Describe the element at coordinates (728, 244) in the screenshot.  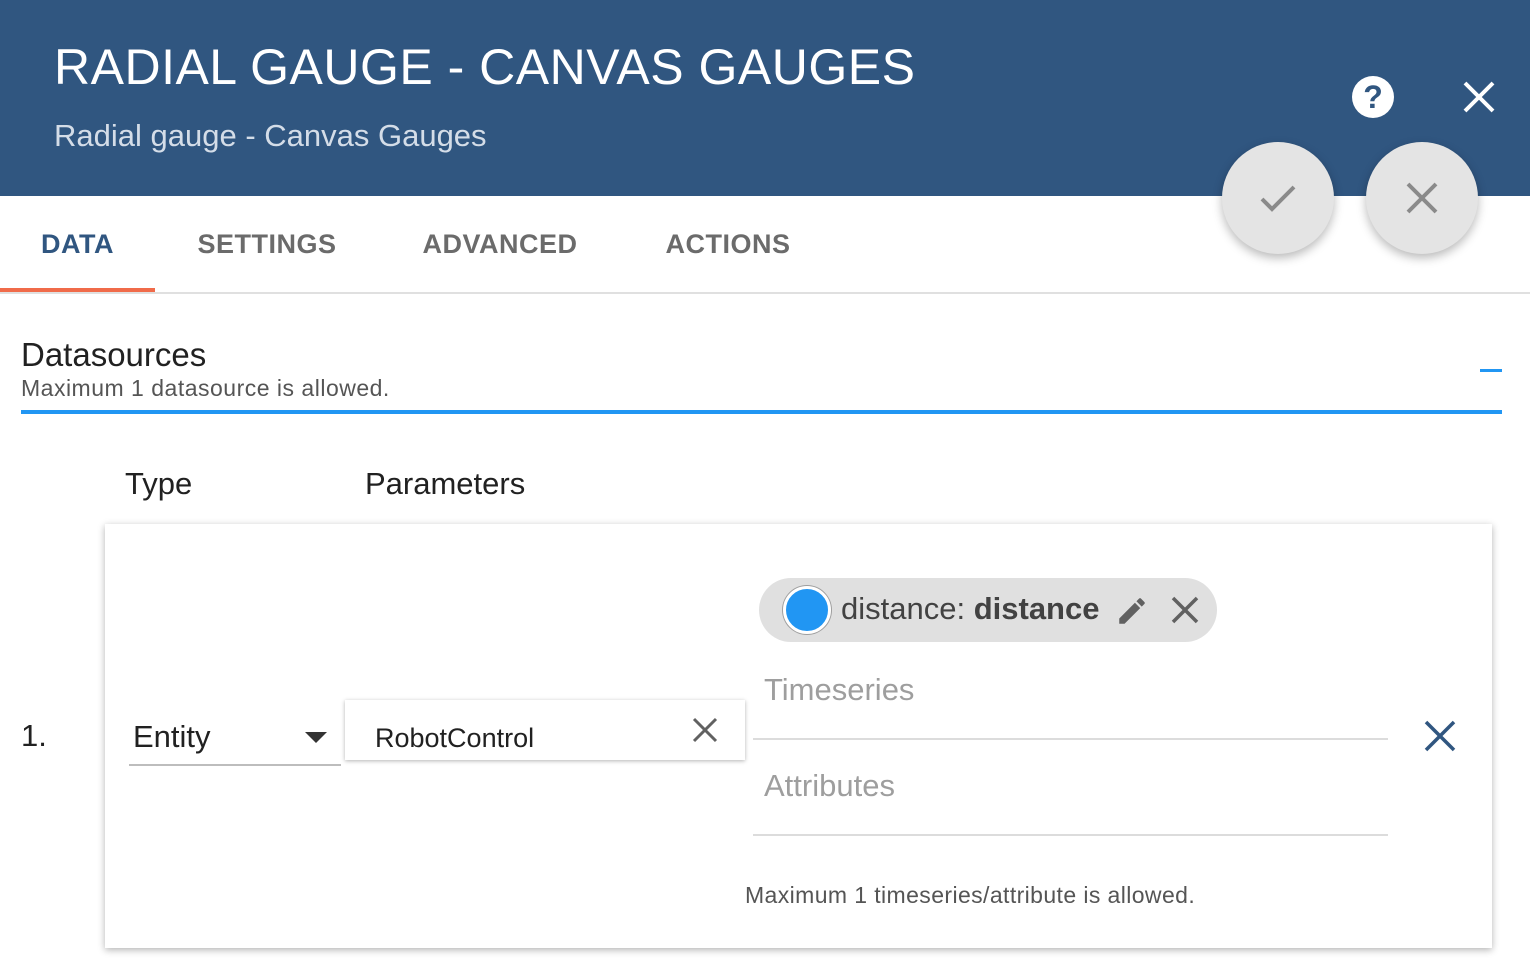
I see `tab-actions: ACTIONS` at that location.